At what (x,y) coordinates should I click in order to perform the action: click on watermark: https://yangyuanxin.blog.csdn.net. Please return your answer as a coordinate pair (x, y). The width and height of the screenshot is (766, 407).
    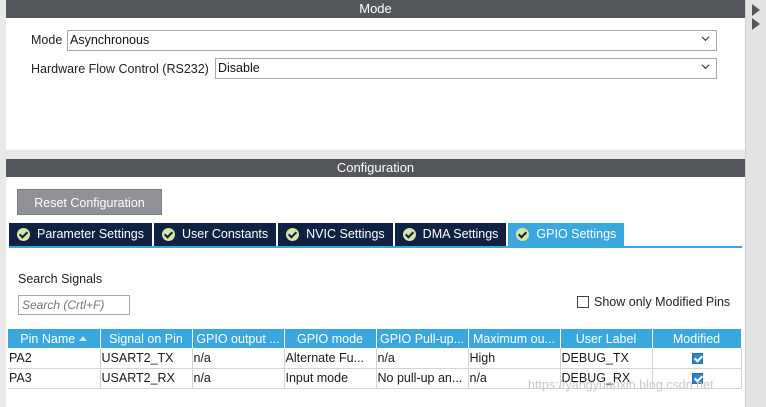
    Looking at the image, I should click on (621, 385).